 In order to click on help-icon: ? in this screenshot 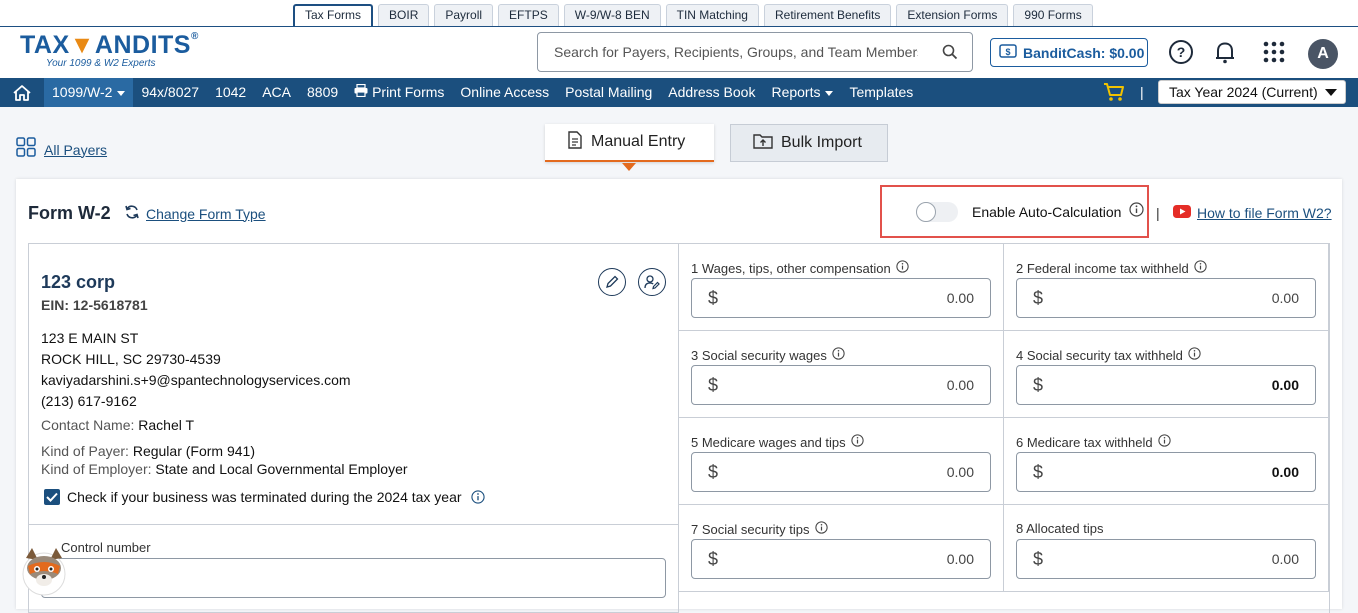, I will do `click(1181, 54)`.